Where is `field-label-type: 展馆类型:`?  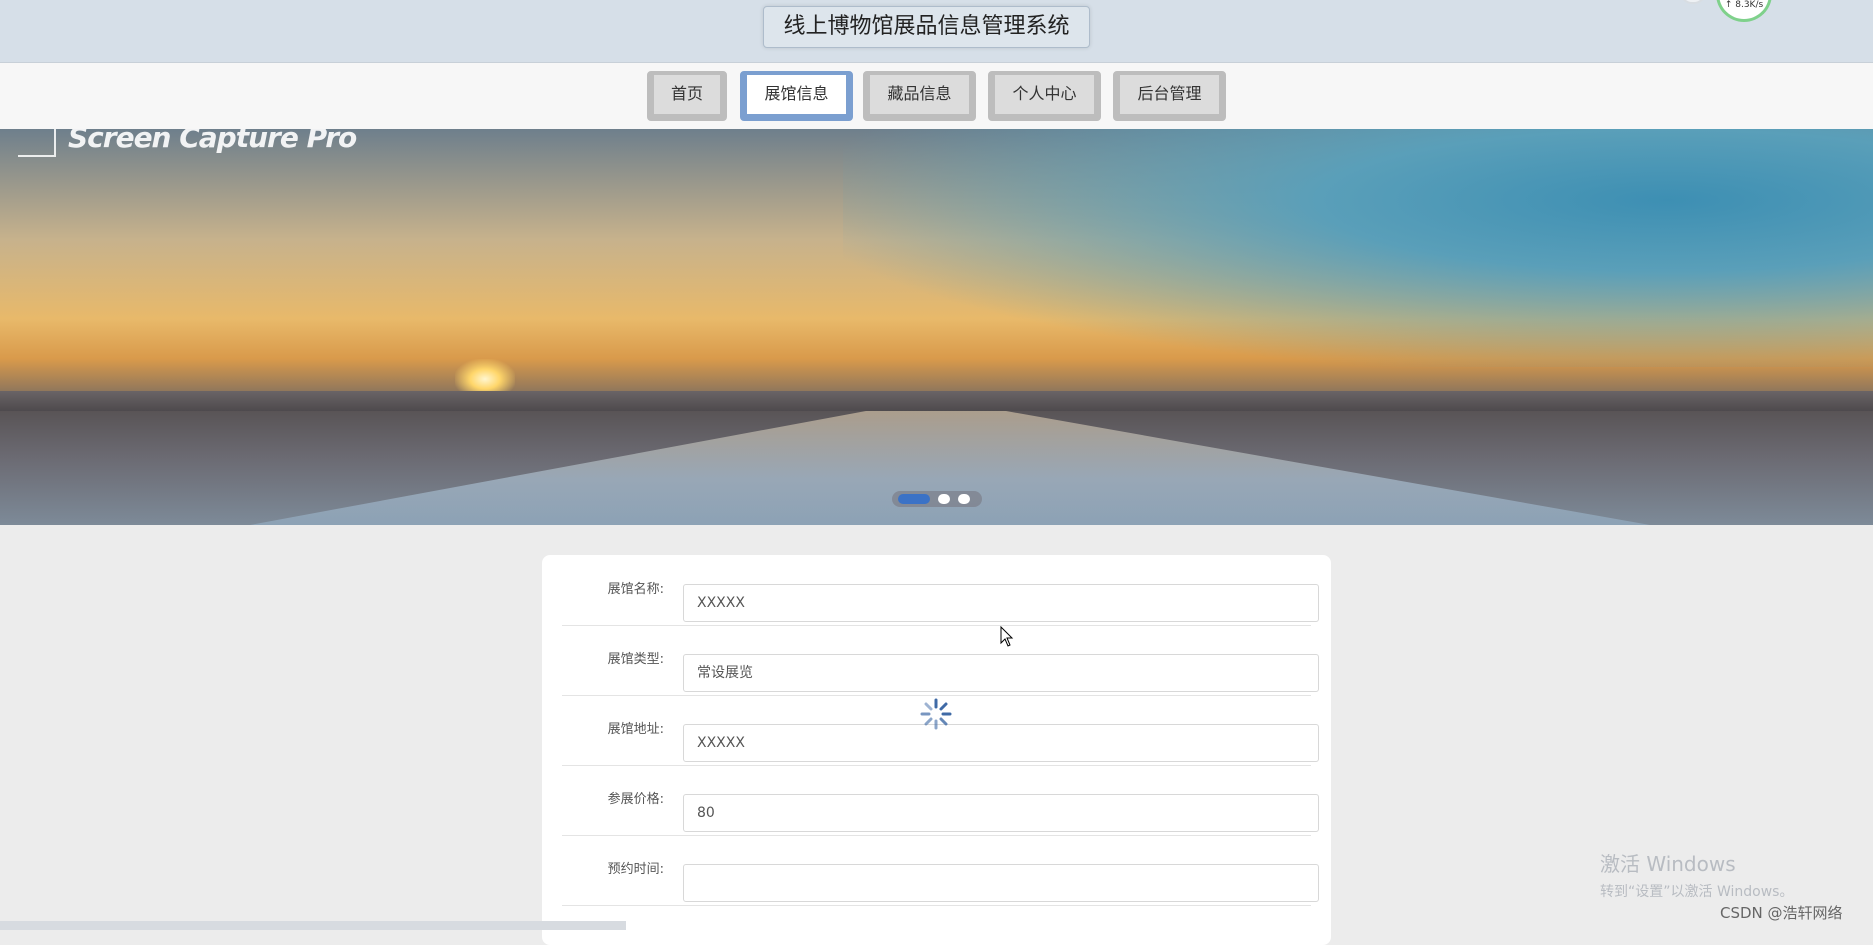
field-label-type: 展馆类型: is located at coordinates (635, 659).